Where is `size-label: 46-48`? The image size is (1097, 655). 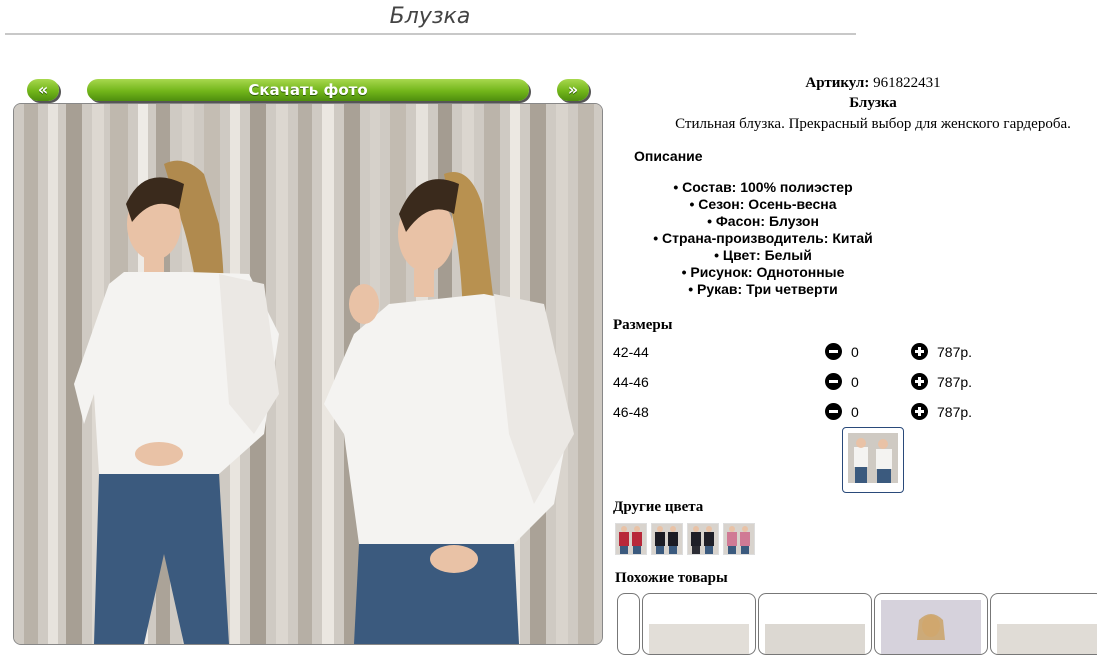 size-label: 46-48 is located at coordinates (631, 412).